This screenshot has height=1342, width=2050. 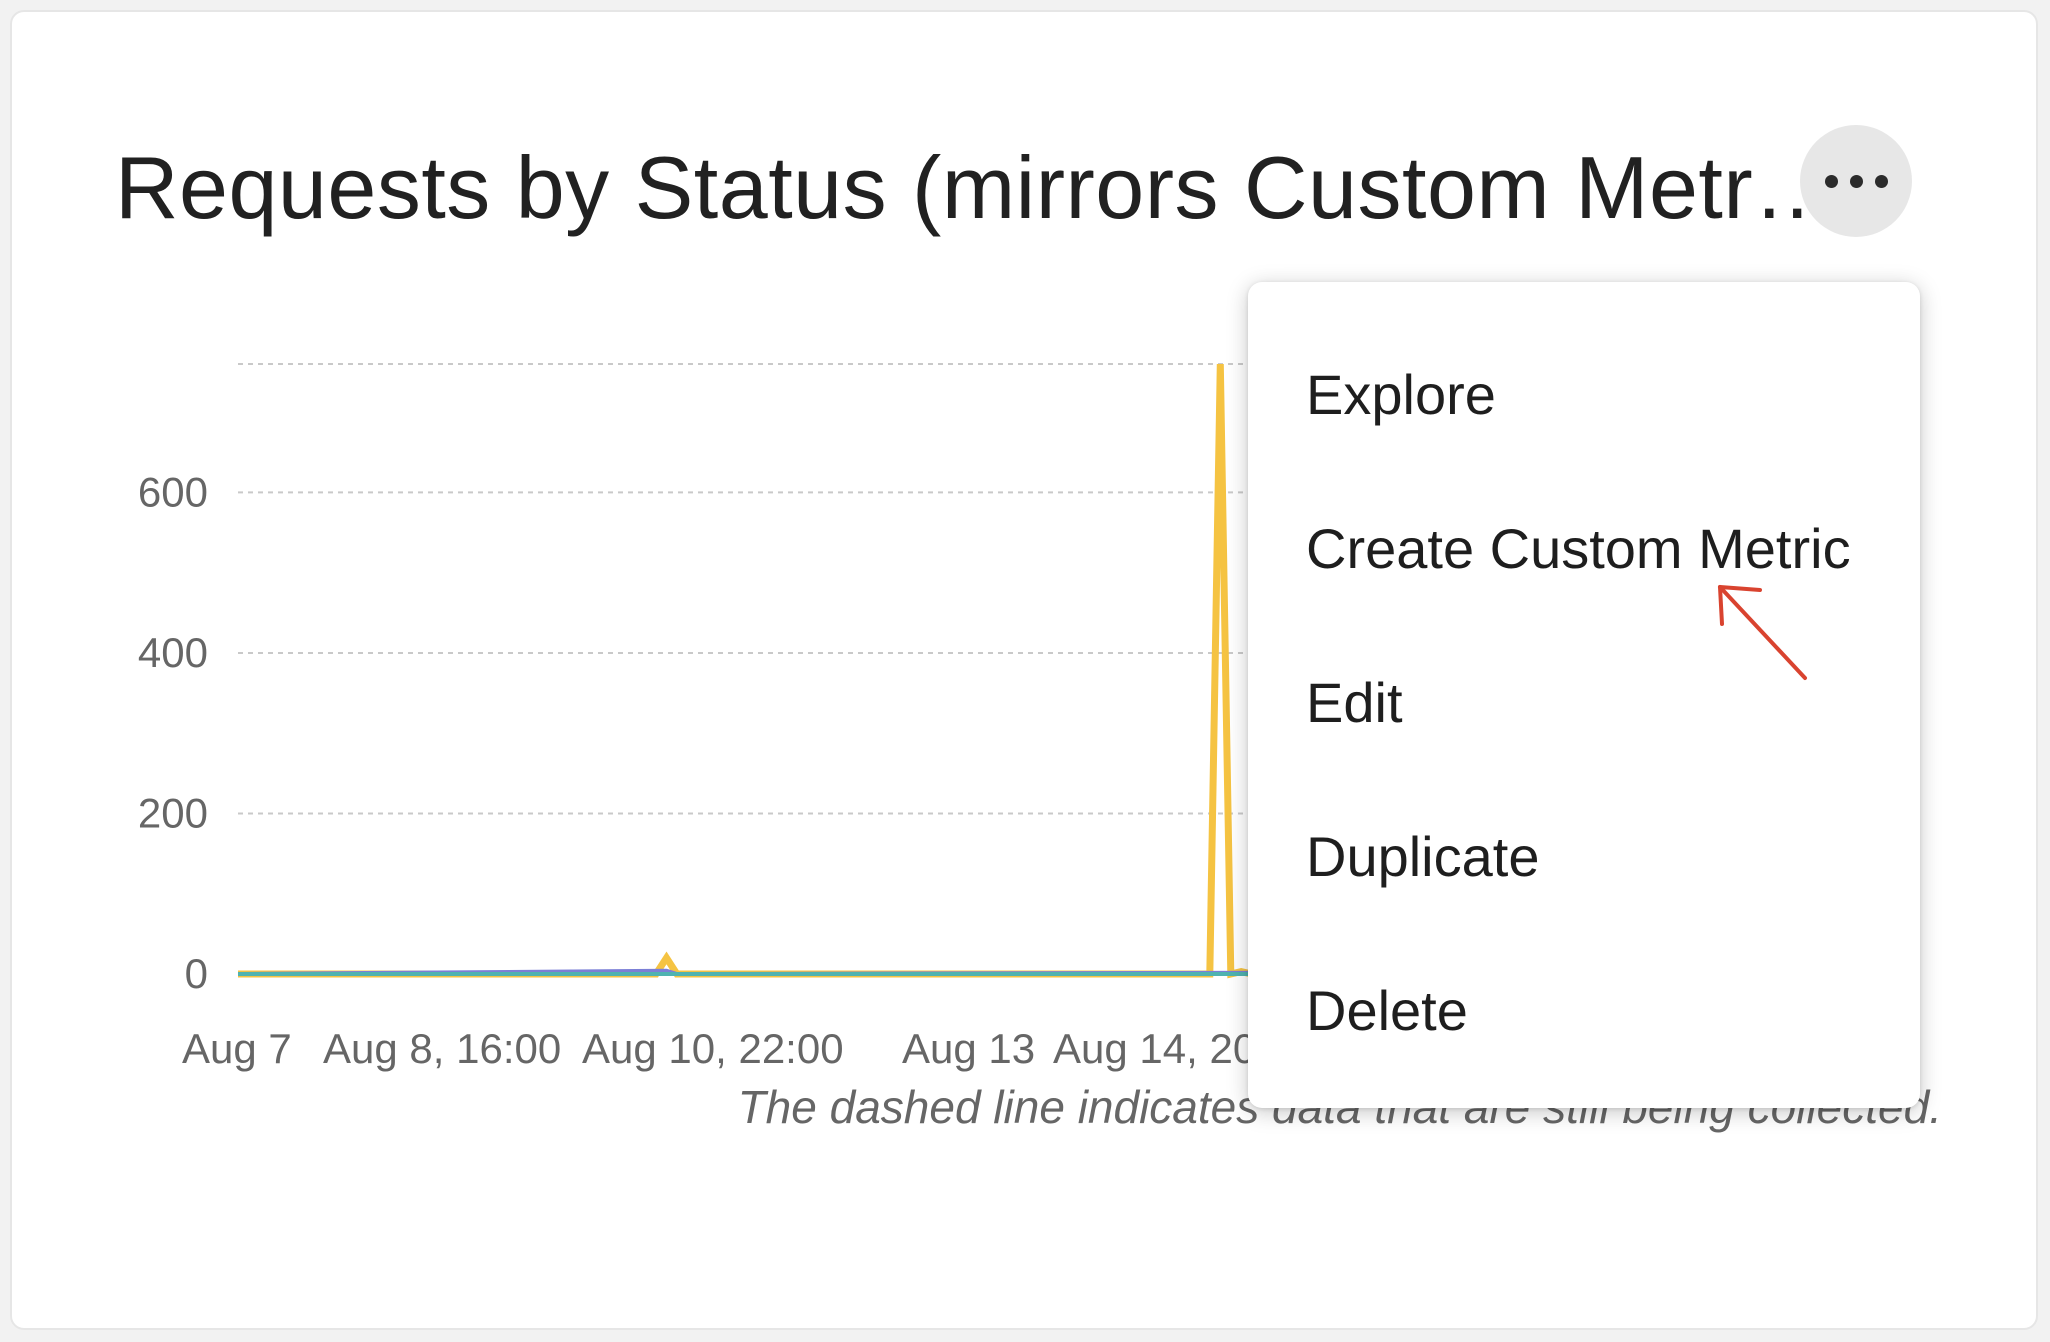 I want to click on y-tick-label: 200, so click(x=173, y=812).